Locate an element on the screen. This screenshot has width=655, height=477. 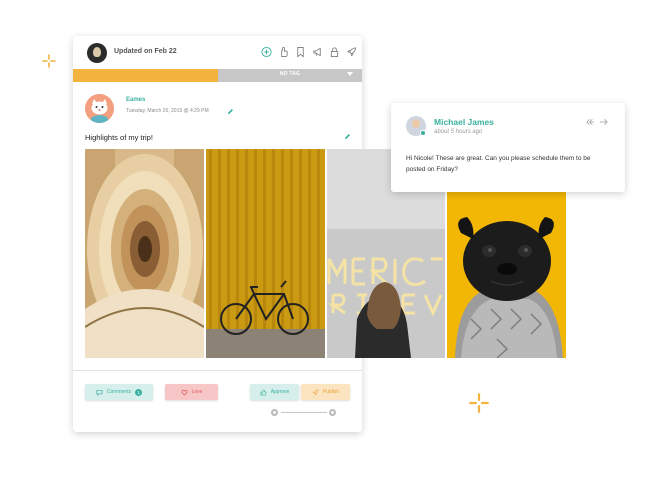
step-line is located at coordinates (304, 412).